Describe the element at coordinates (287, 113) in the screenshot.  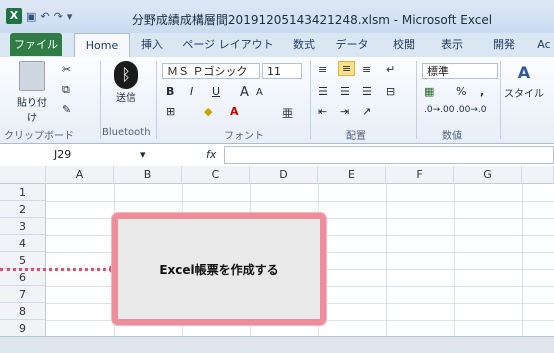
I see `phonetic-icon: 亜` at that location.